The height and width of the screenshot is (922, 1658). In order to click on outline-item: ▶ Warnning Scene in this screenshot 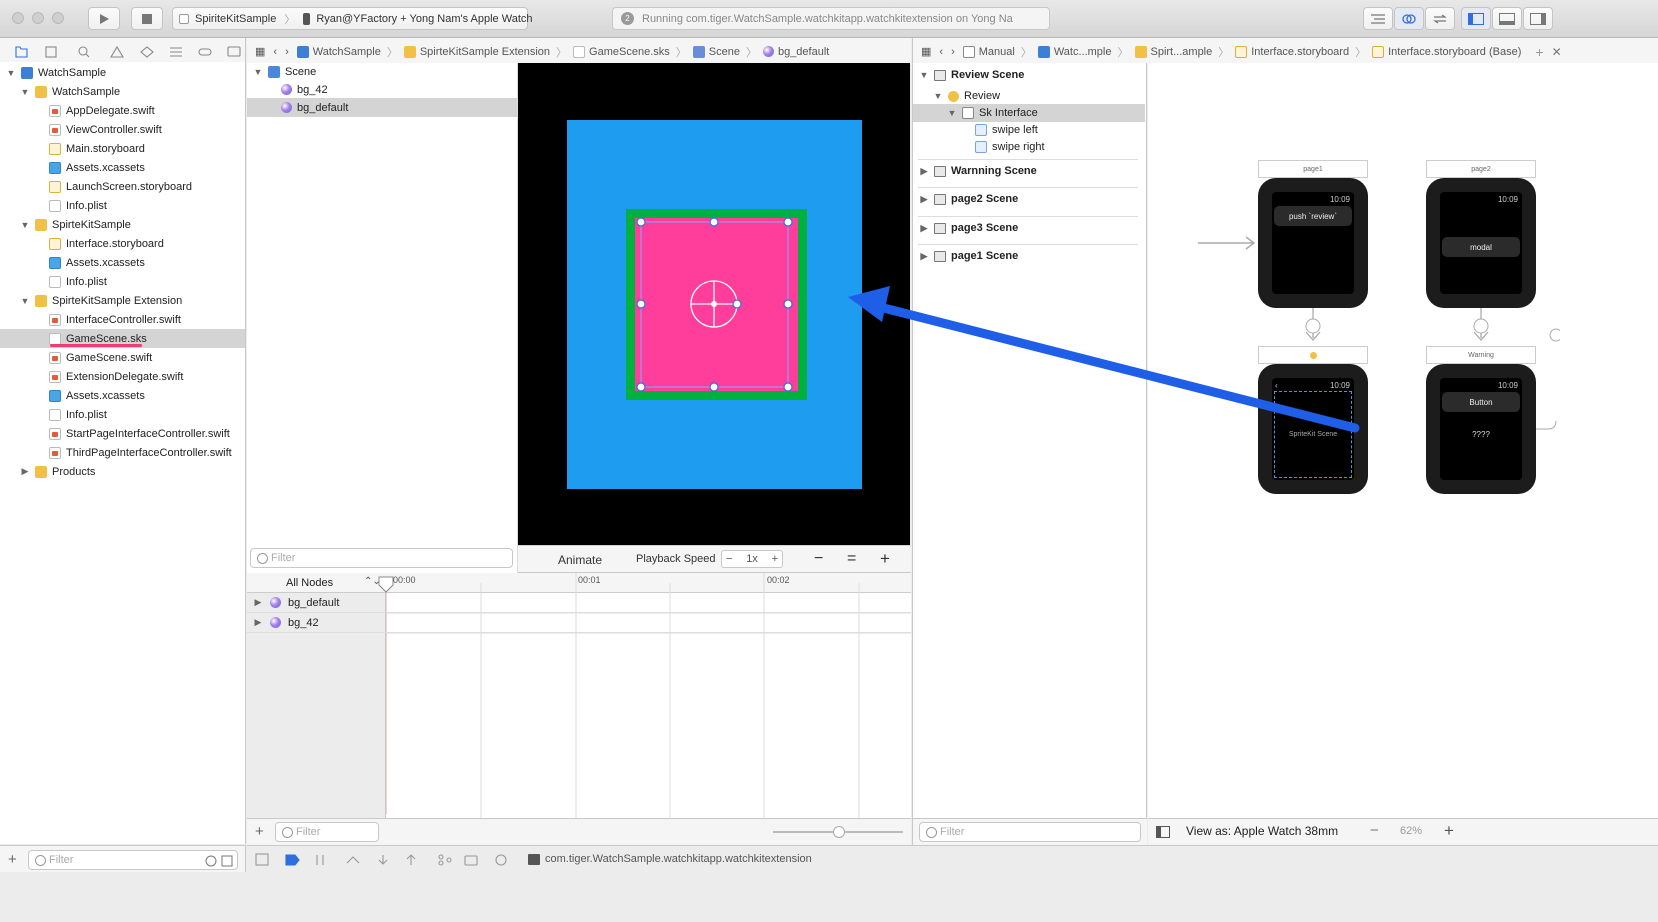, I will do `click(1029, 171)`.